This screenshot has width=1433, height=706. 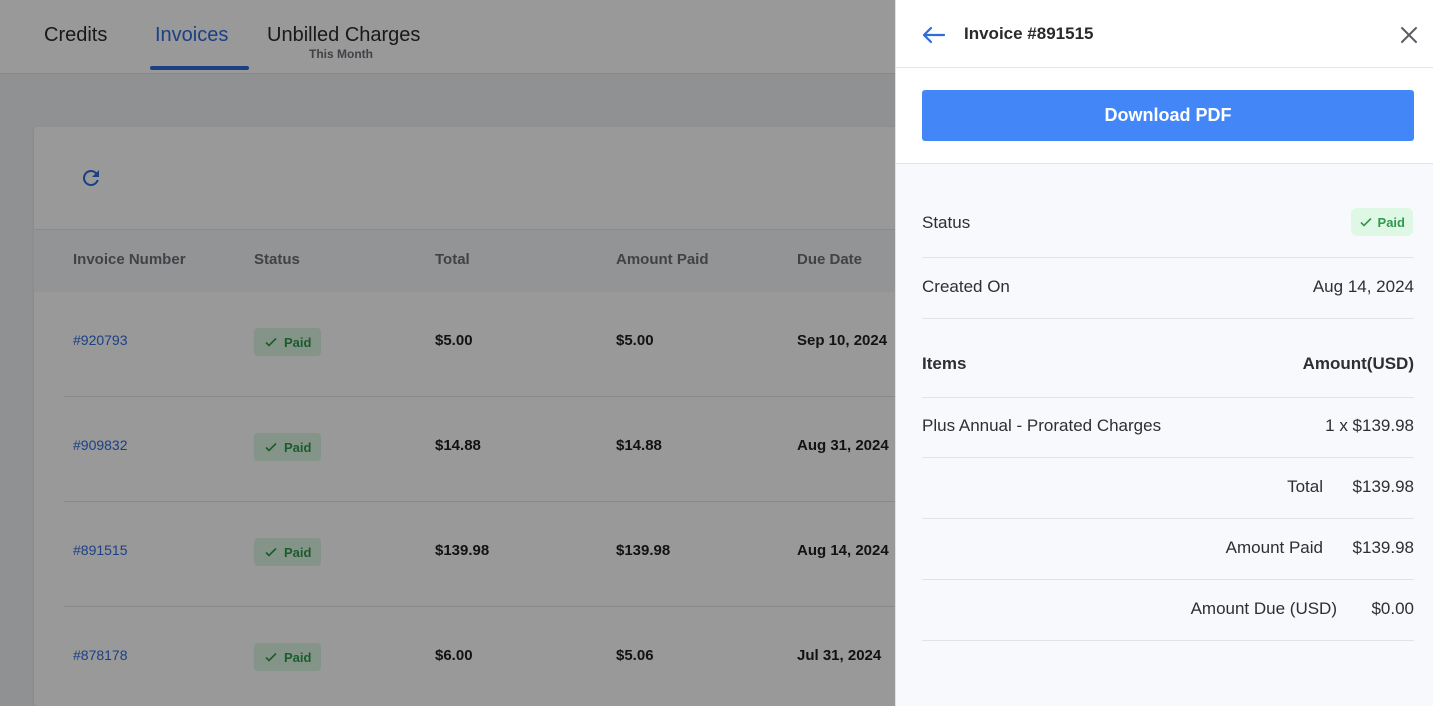 I want to click on items-header-row: Items Amount(USD), so click(x=1168, y=358).